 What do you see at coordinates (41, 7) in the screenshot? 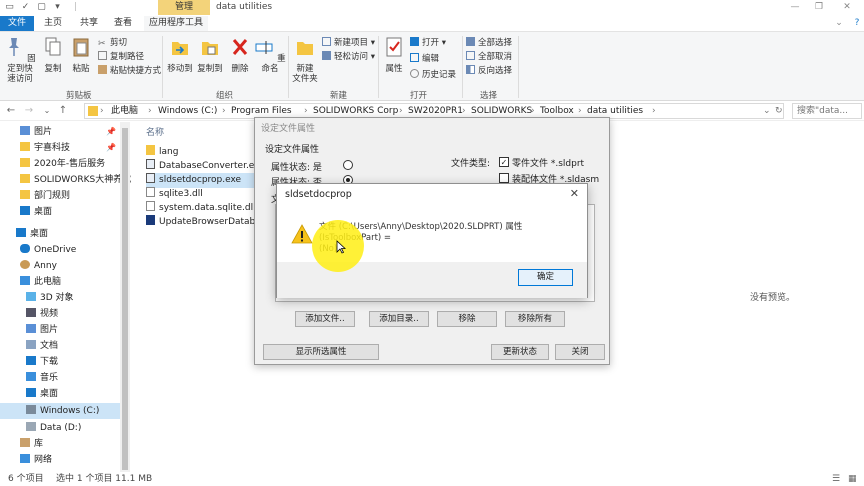
I see `new-folder-quick-icon: ▢` at bounding box center [41, 7].